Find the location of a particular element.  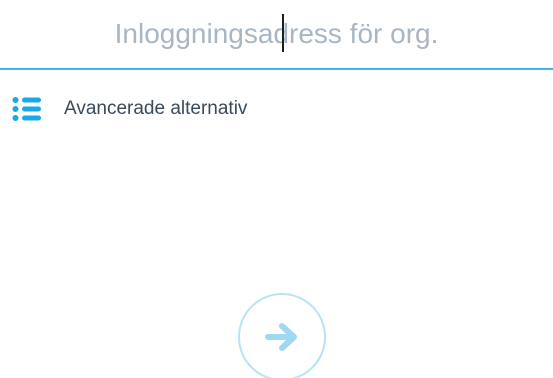

list-icon is located at coordinates (26, 109).